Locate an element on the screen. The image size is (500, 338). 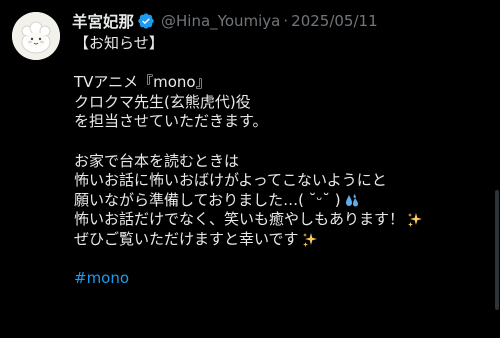
tweet-line: 怖いお話だけでなく、笑いも癒やしもあります！ is located at coordinates (284, 220).